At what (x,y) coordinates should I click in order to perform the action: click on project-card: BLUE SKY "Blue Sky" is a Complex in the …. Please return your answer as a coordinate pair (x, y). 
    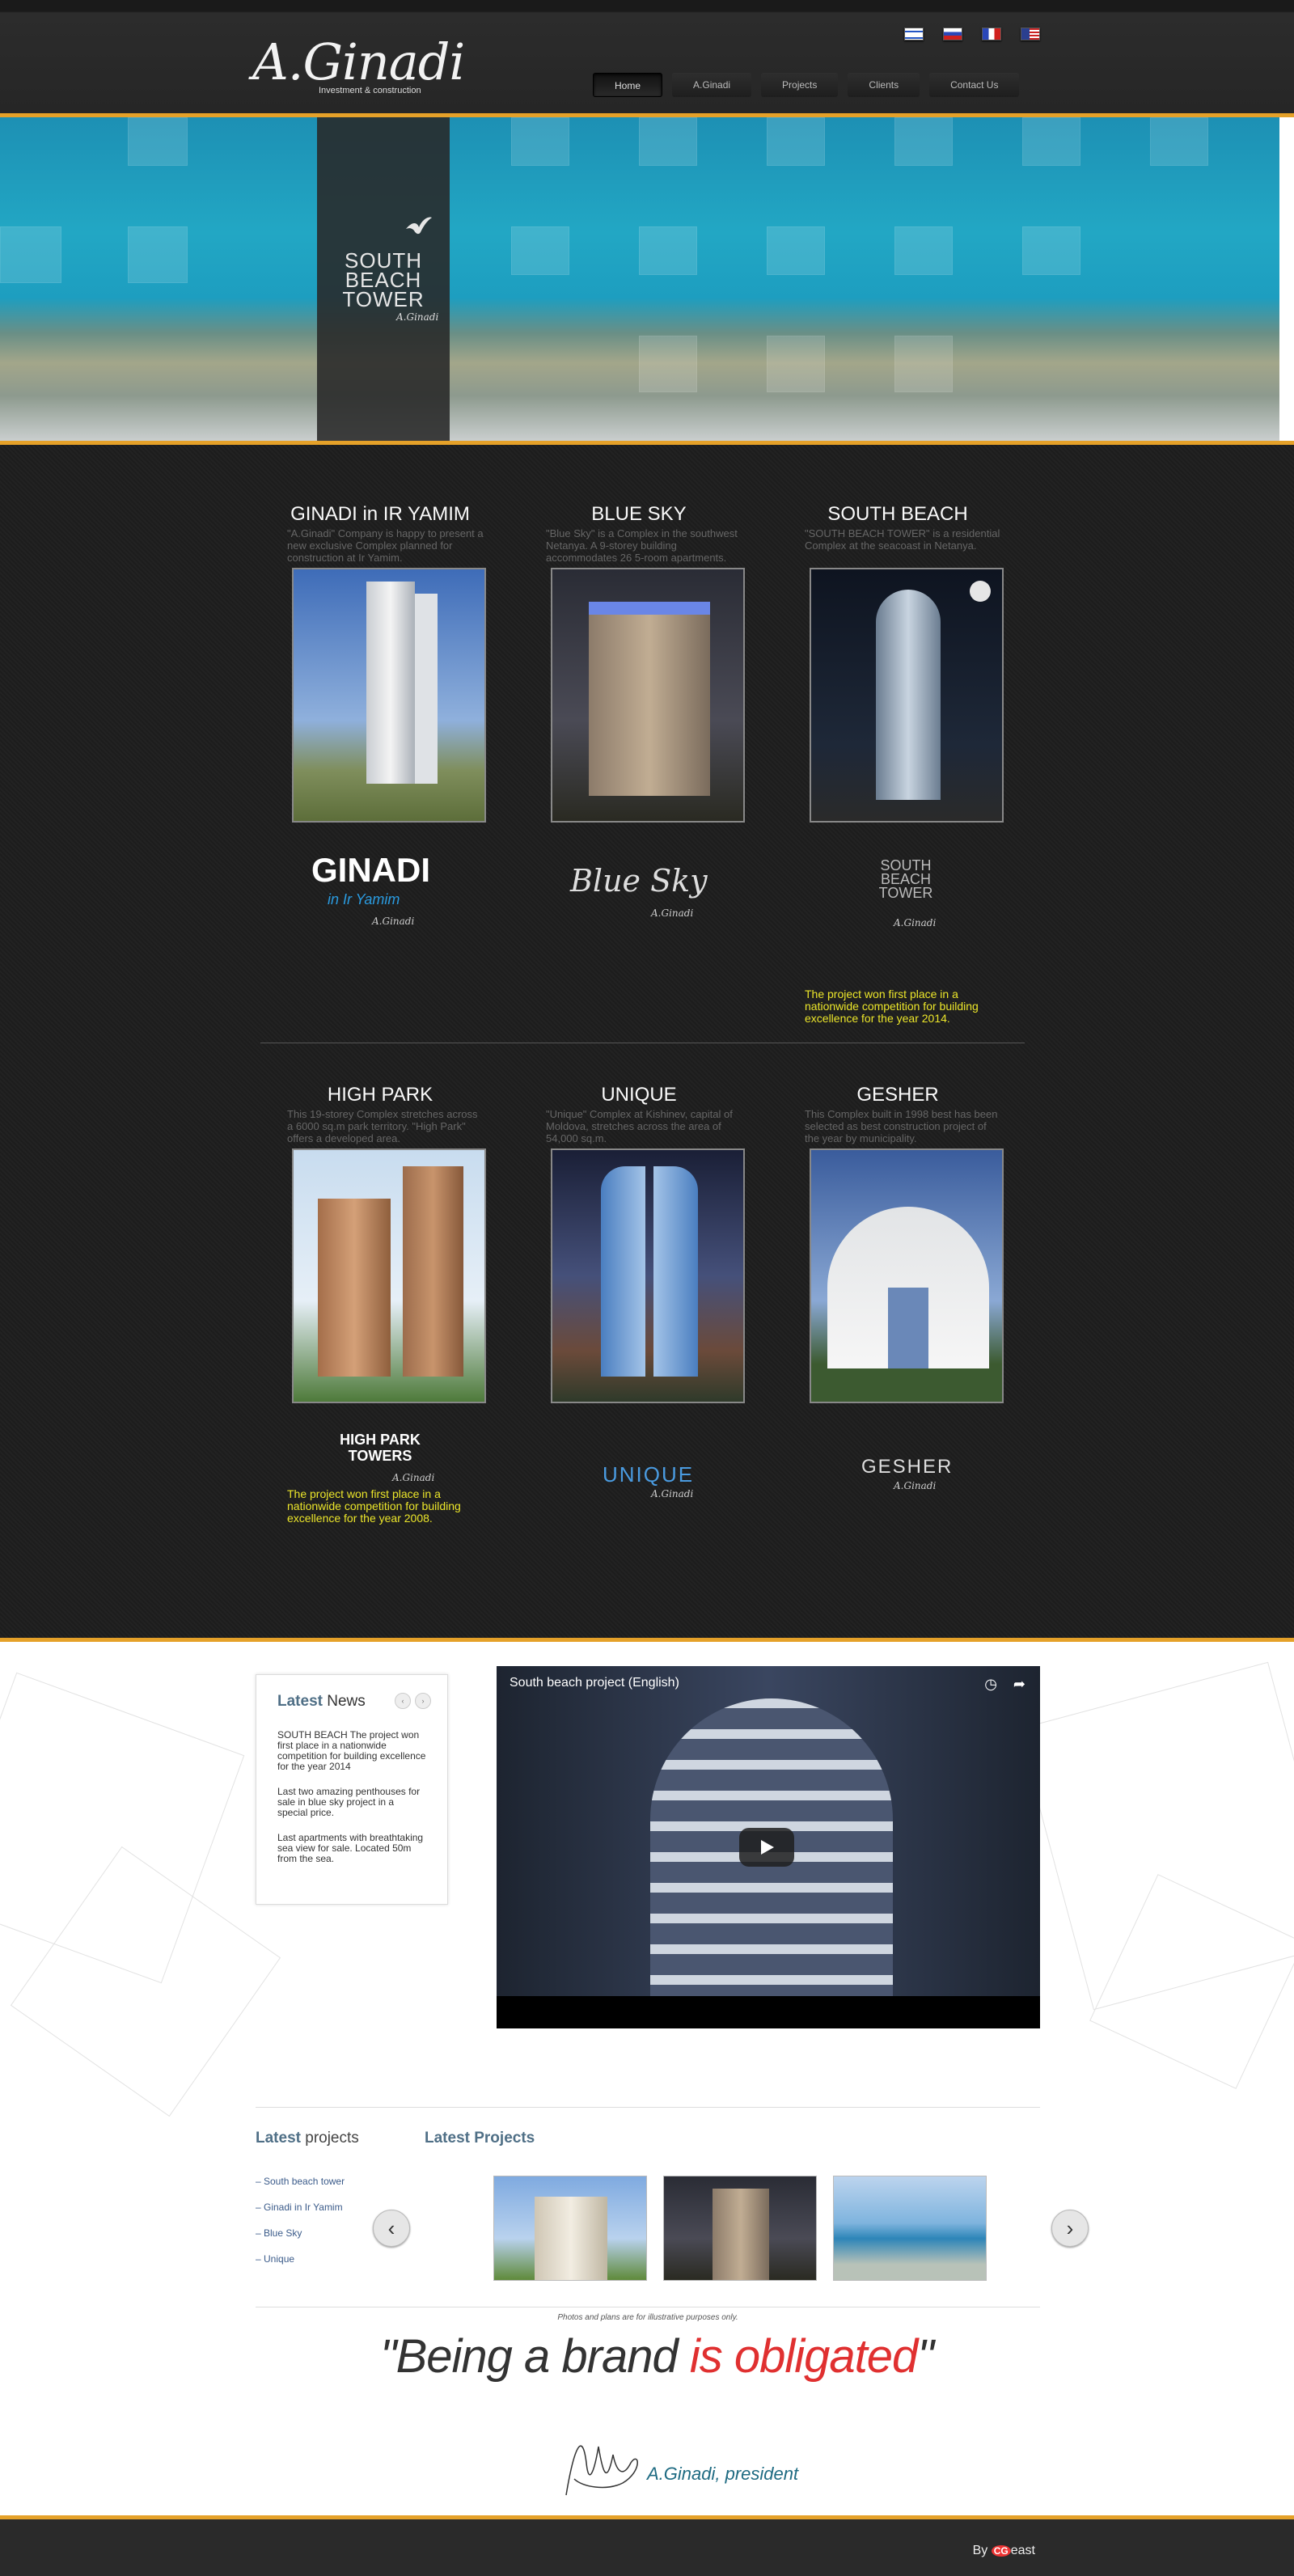
    Looking at the image, I should click on (641, 711).